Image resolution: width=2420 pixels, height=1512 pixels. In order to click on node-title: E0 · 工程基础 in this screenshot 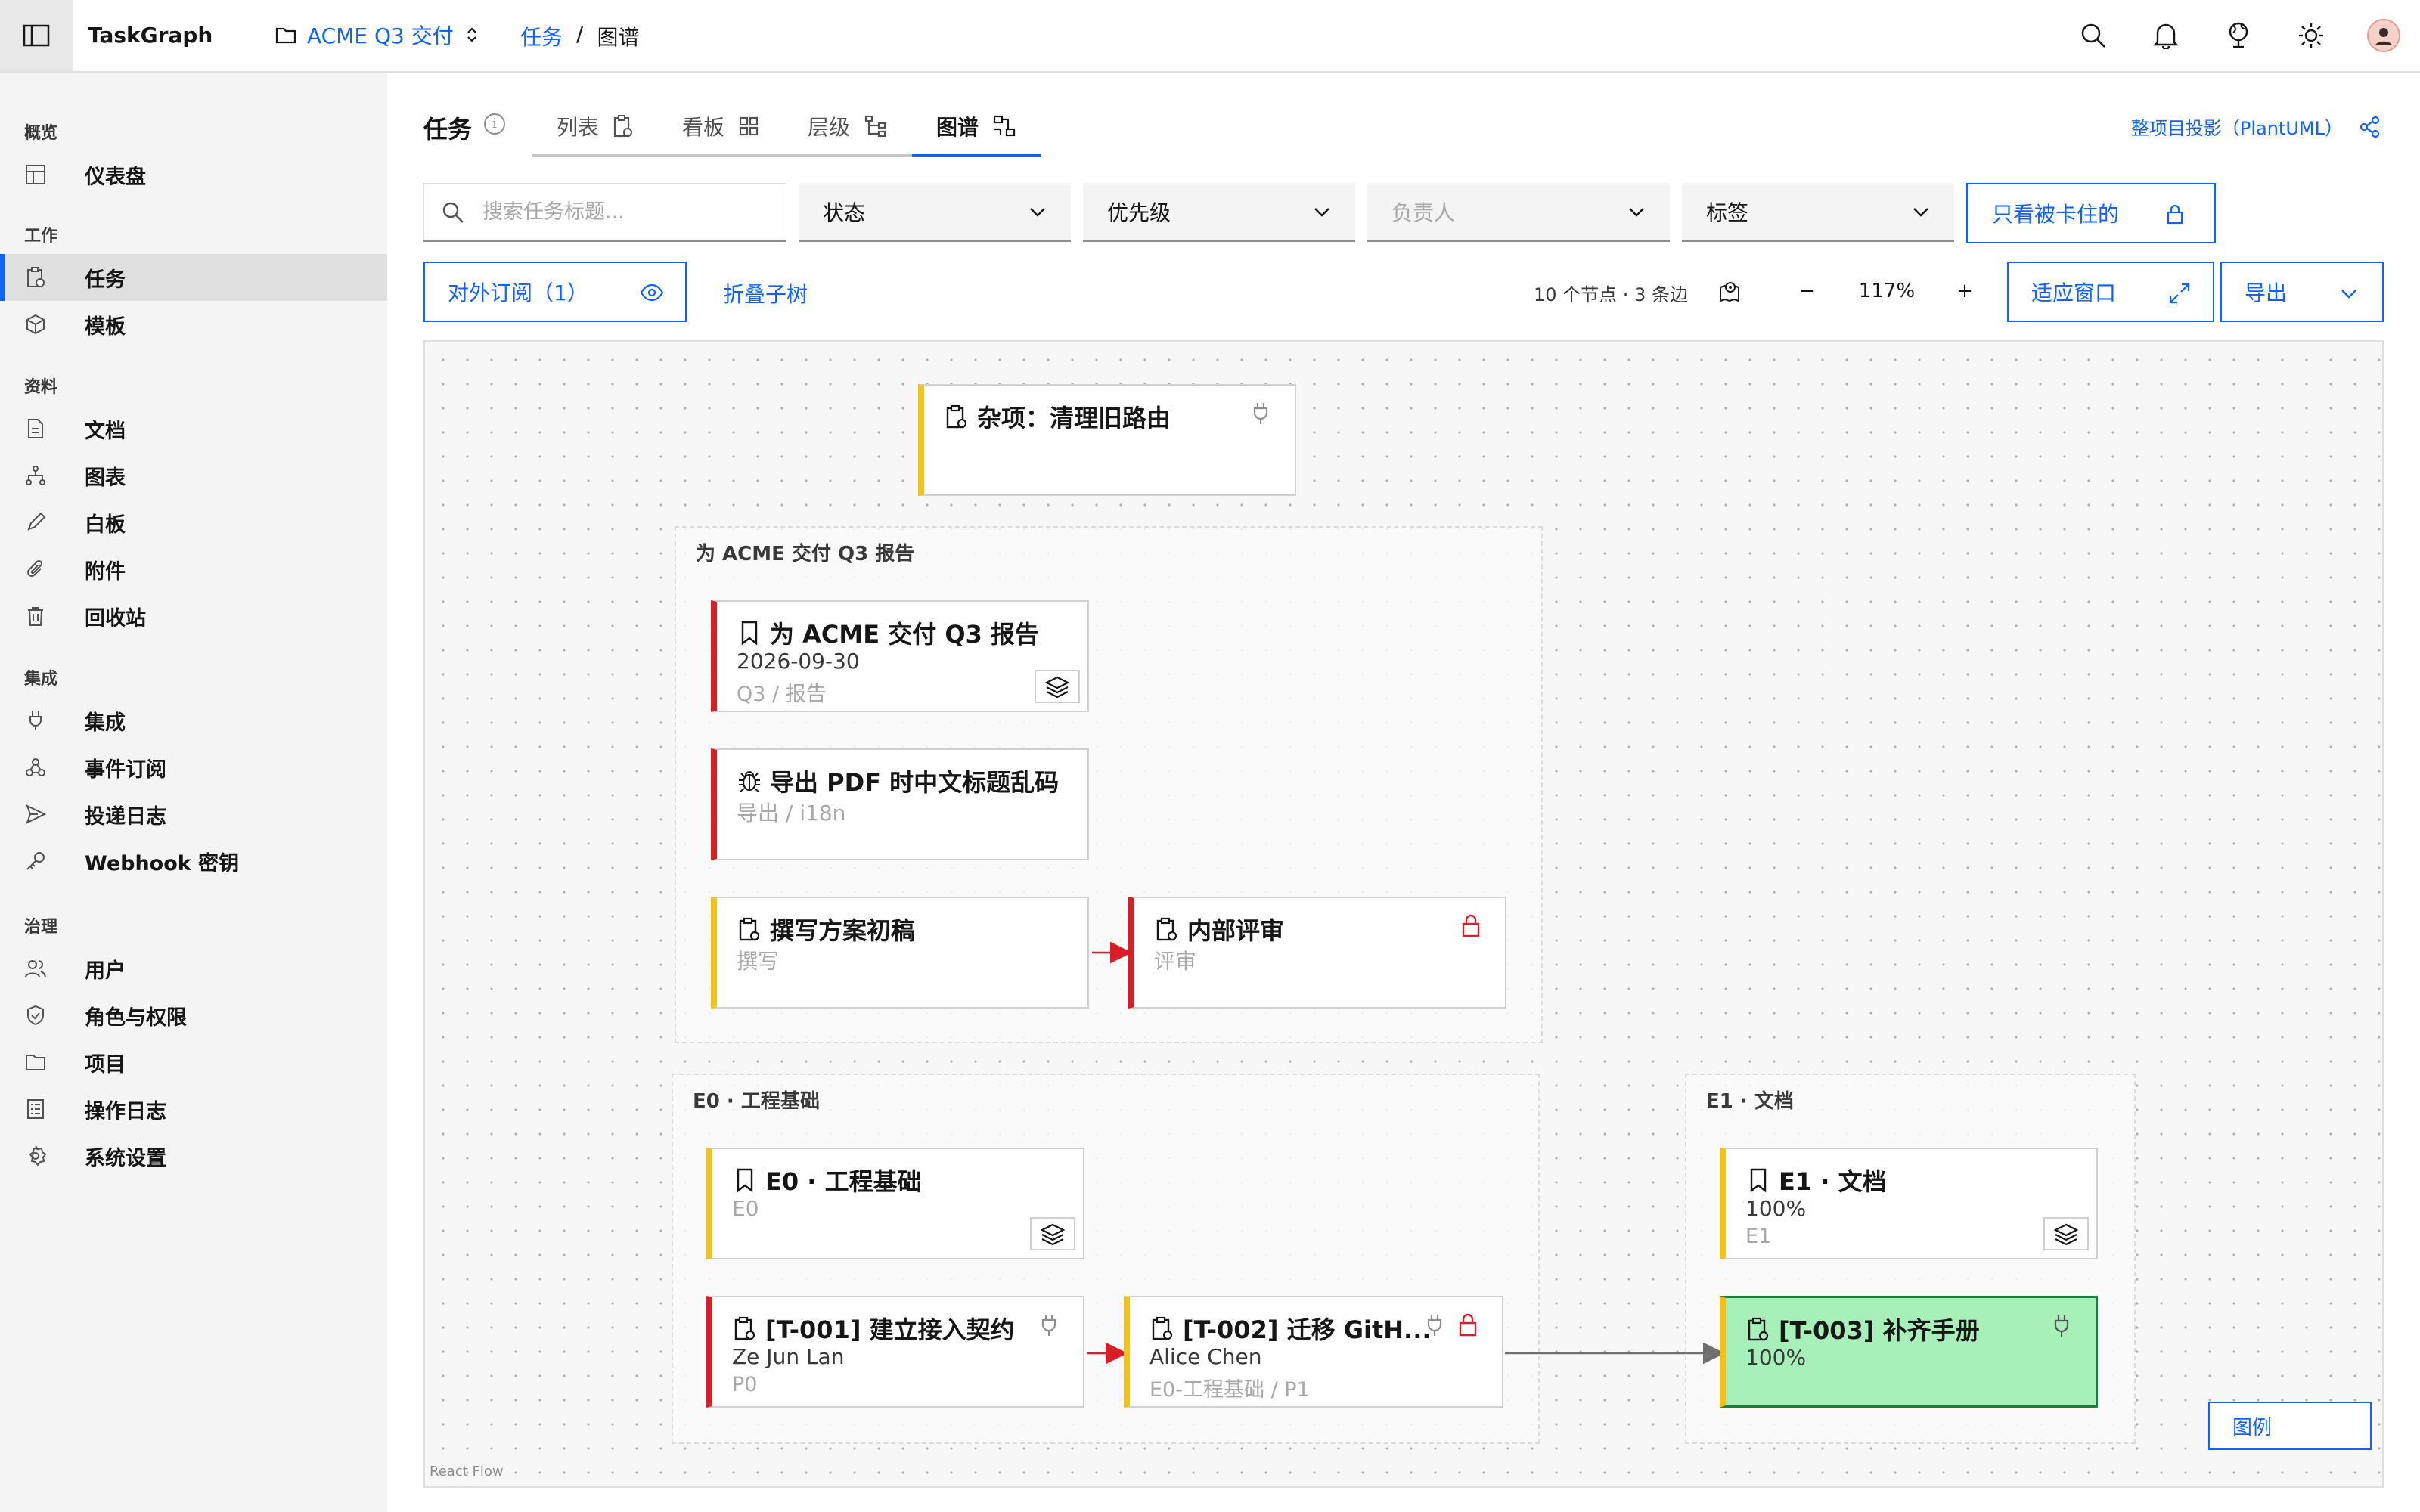, I will do `click(843, 1181)`.